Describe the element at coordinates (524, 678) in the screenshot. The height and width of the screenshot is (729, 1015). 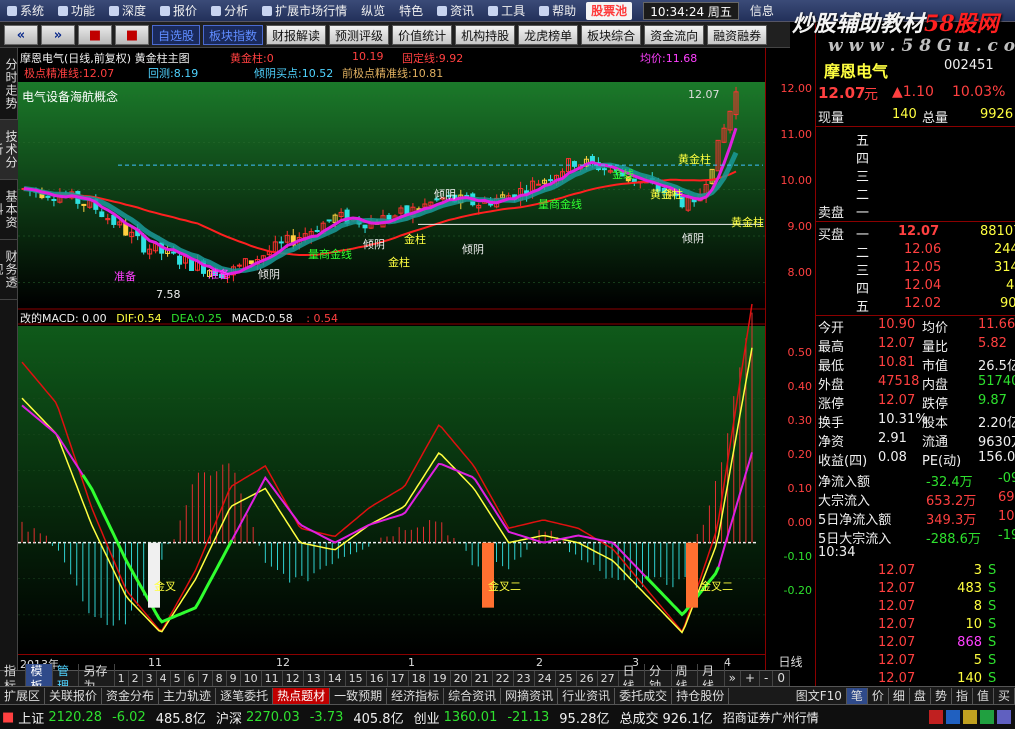
I see `template-tab-23: 23` at that location.